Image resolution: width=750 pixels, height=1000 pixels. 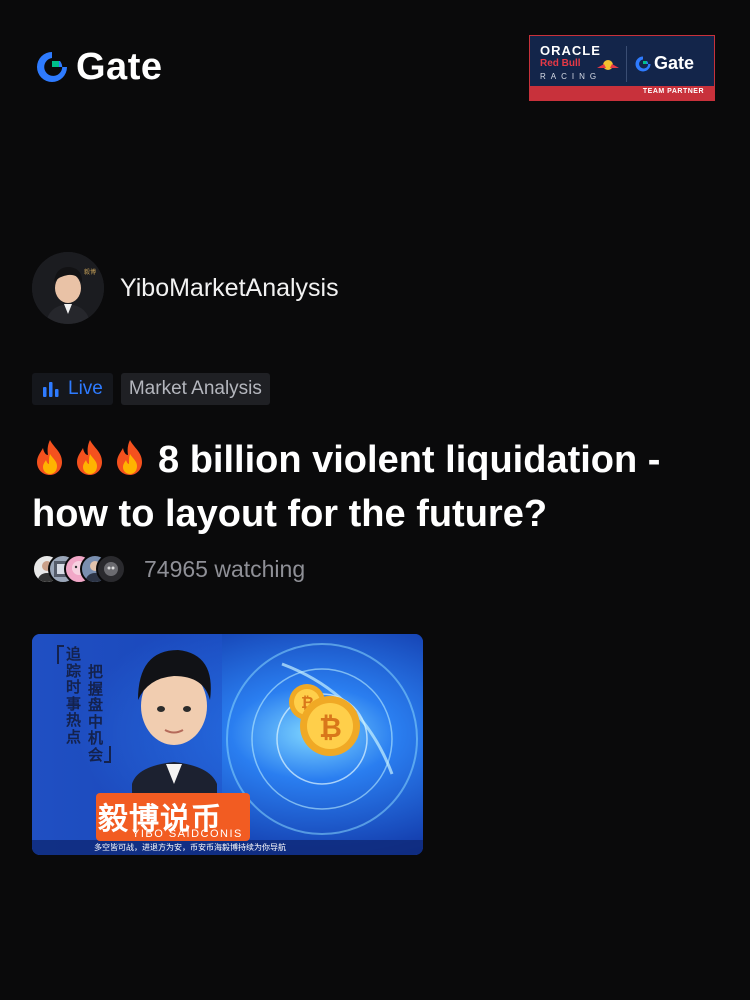 I want to click on stream-tags: Live Market Analysis, so click(x=151, y=389).